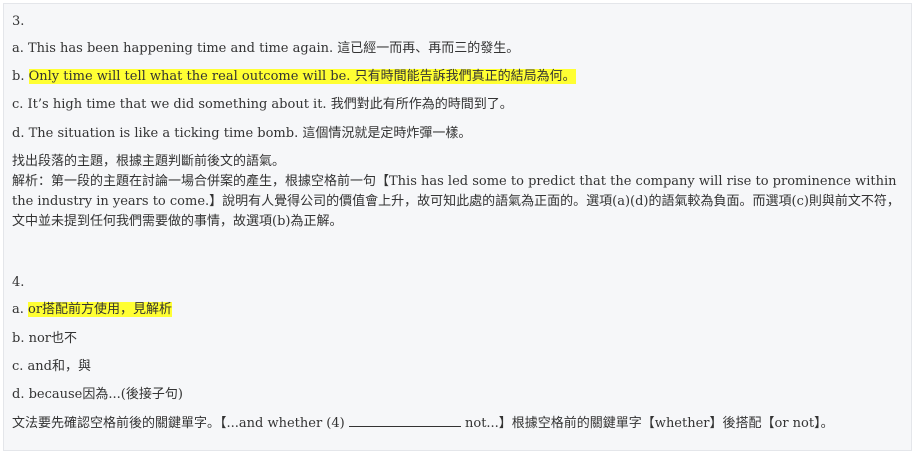 This screenshot has width=917, height=457. What do you see at coordinates (51, 366) in the screenshot?
I see `question-4-option-c: c. and和，與` at bounding box center [51, 366].